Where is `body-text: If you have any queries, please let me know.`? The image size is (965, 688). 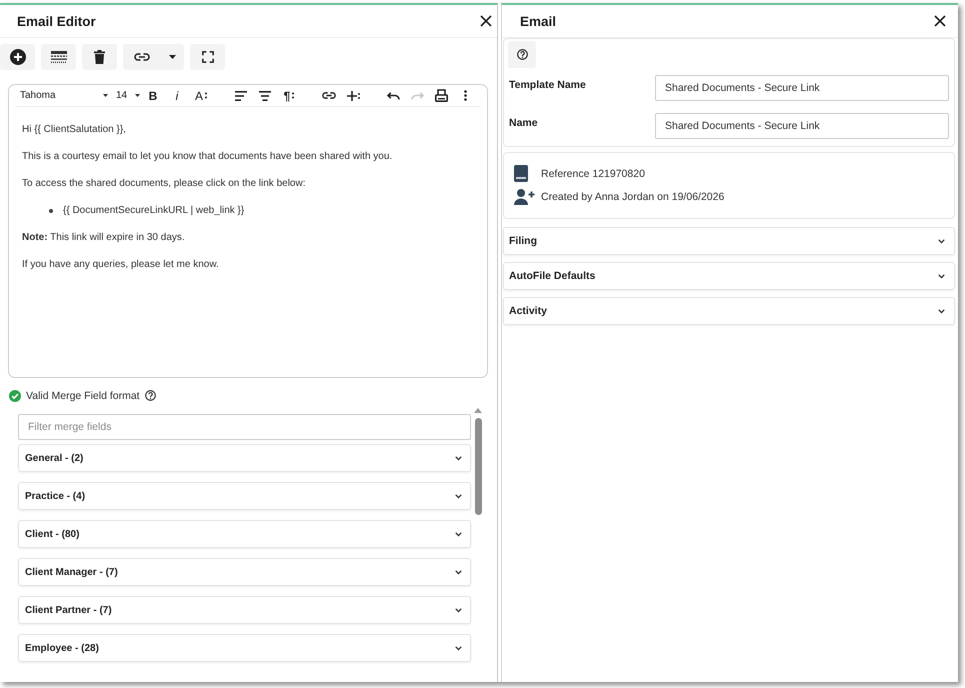 body-text: If you have any queries, please let me know. is located at coordinates (121, 265).